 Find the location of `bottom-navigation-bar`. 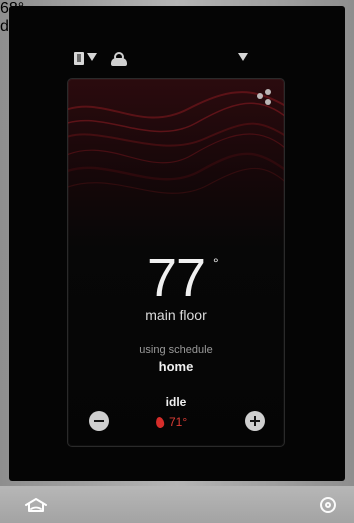

bottom-navigation-bar is located at coordinates (177, 504).